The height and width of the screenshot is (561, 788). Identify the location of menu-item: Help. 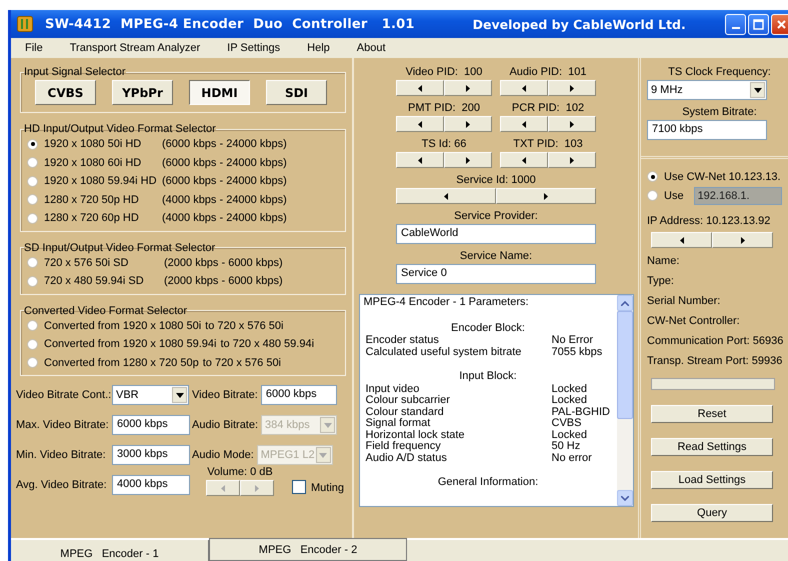
(311, 48).